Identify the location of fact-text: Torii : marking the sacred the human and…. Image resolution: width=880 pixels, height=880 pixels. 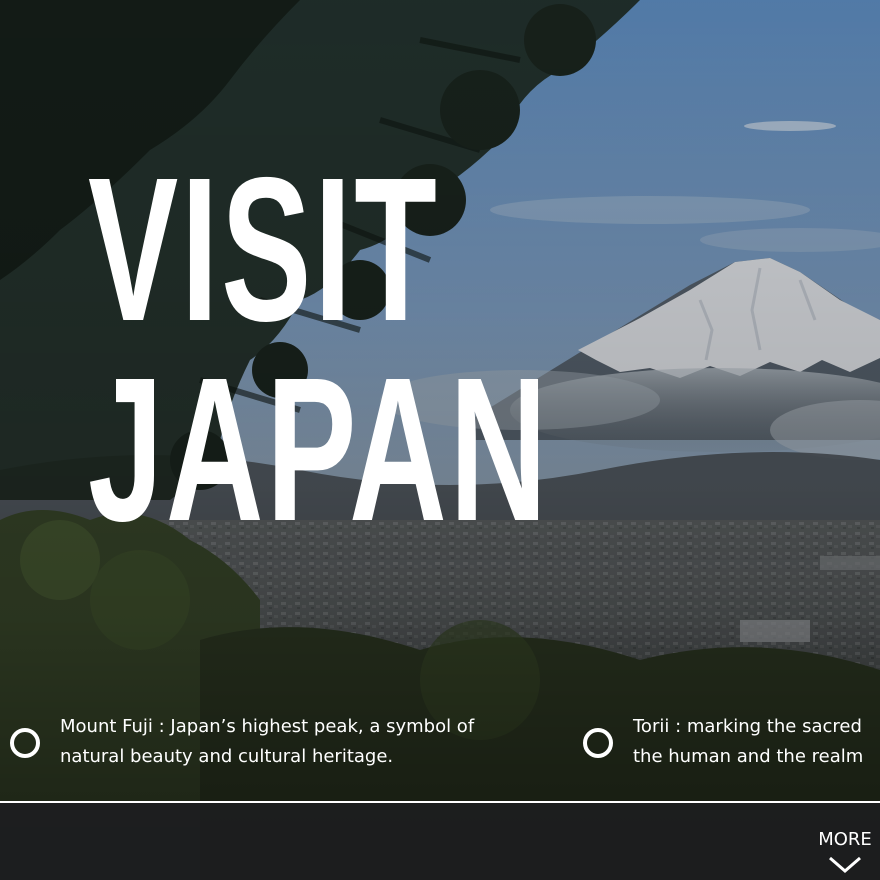
(756, 742).